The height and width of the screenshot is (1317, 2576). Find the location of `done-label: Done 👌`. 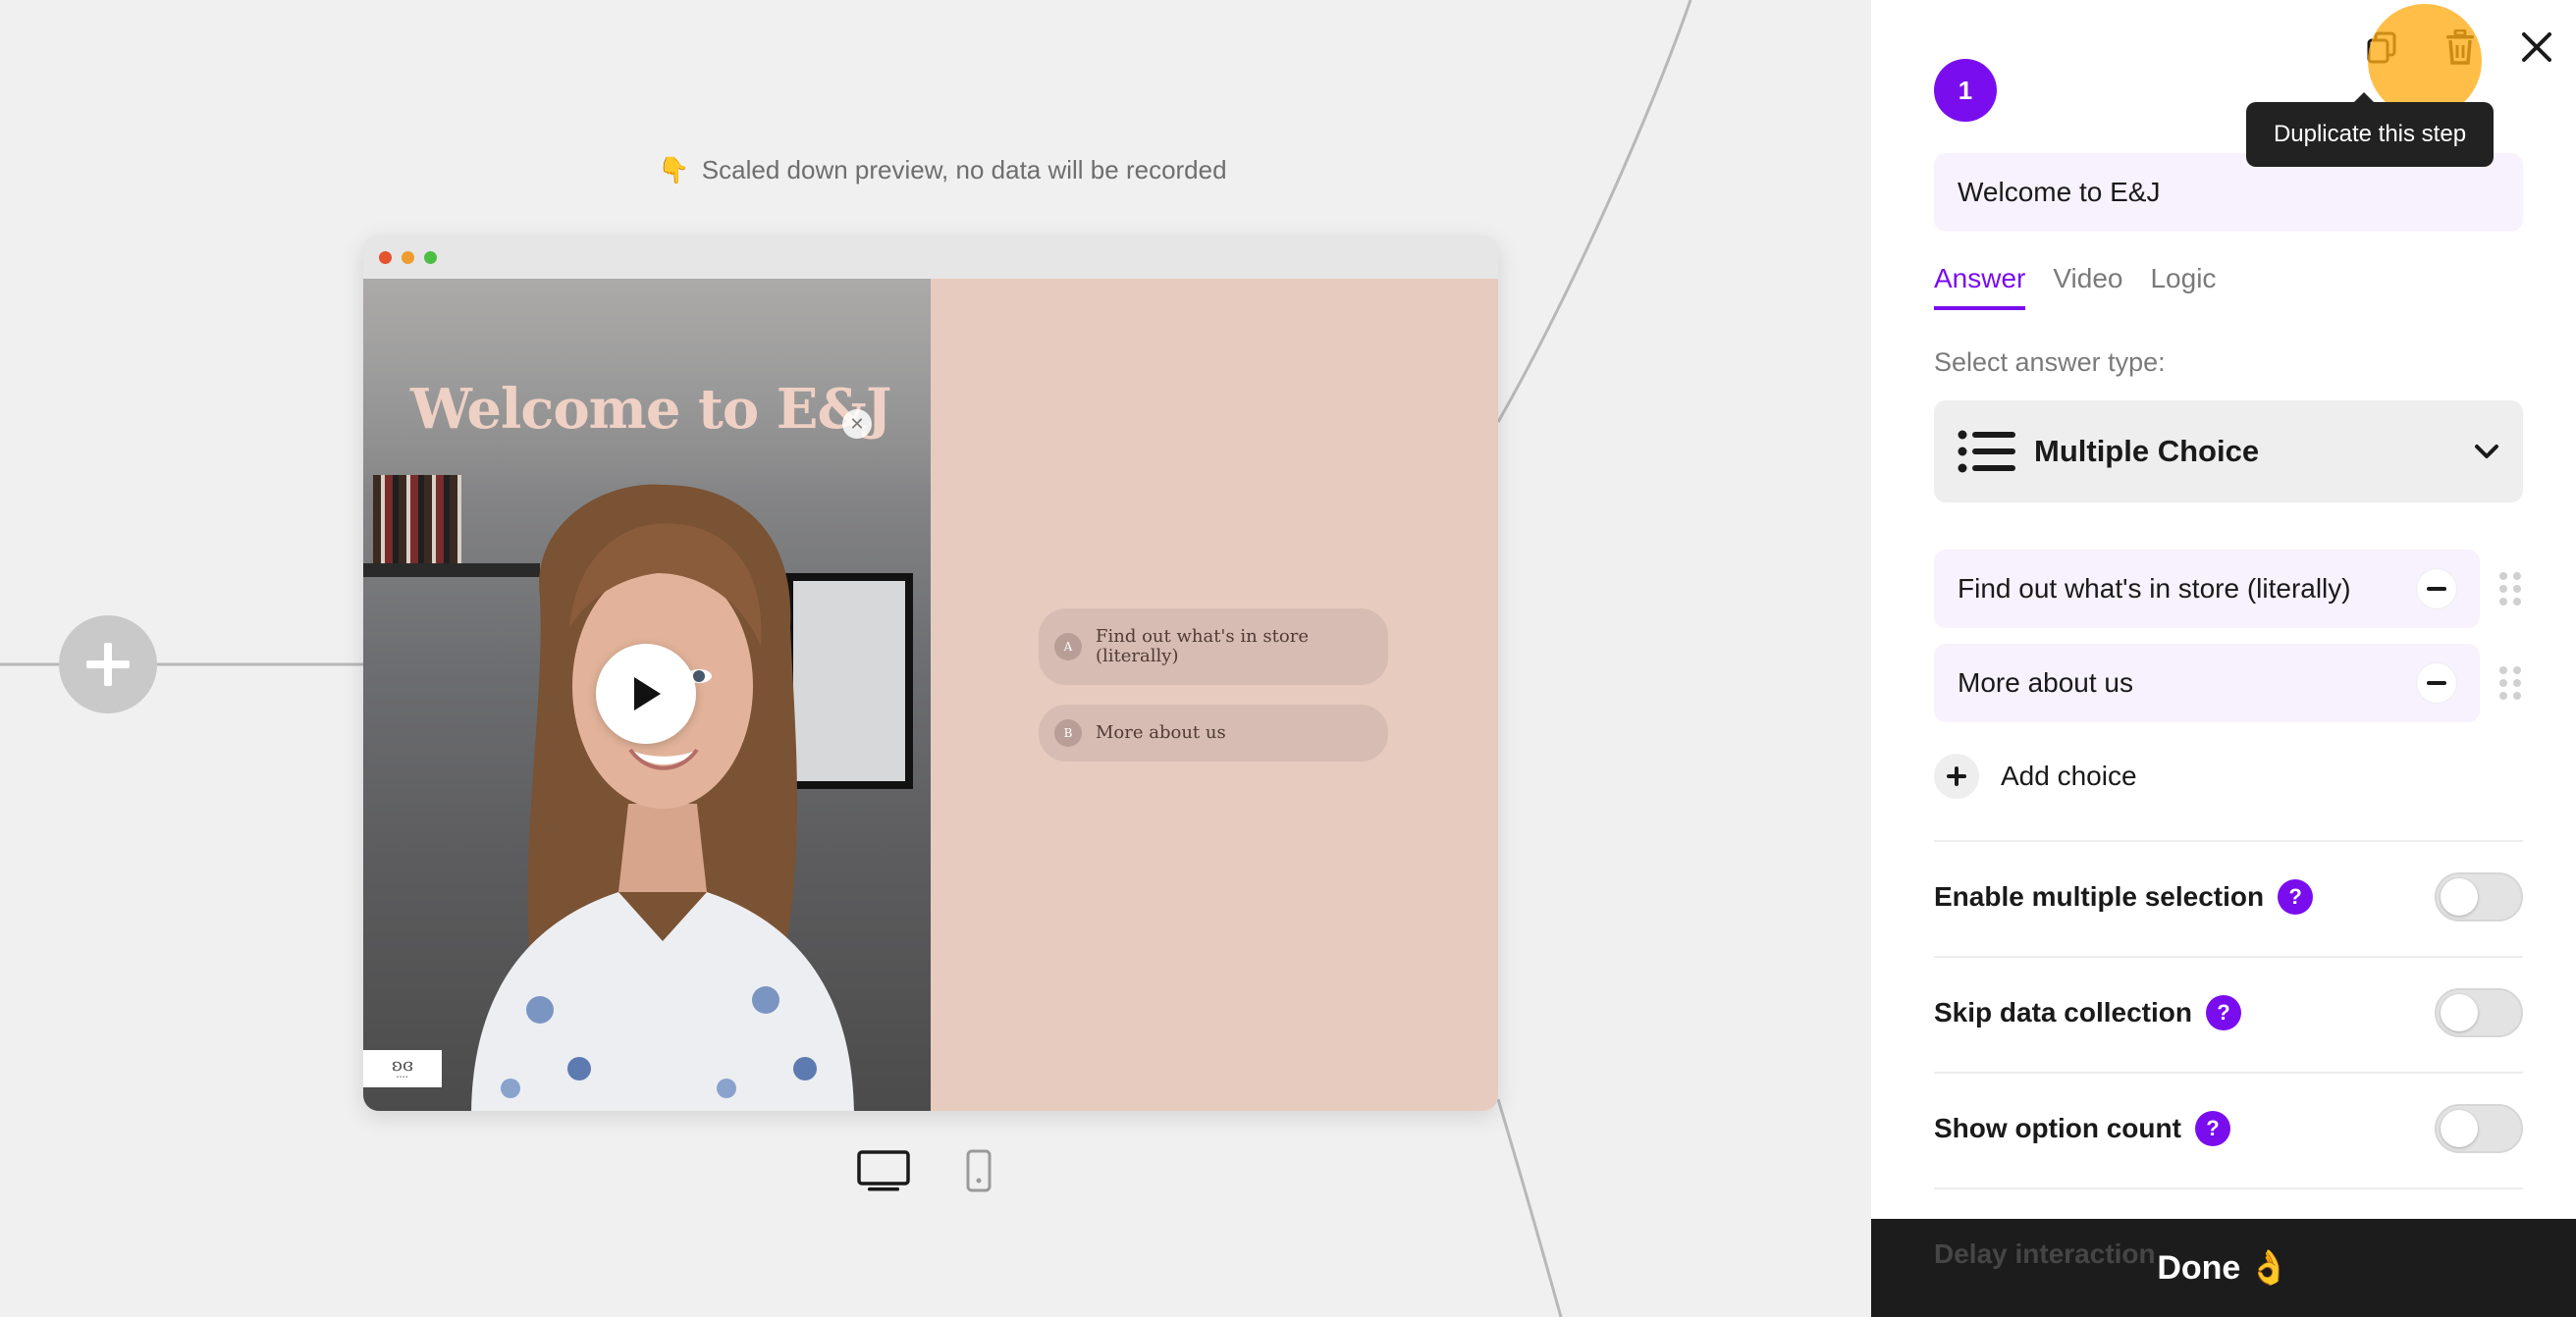

done-label: Done 👌 is located at coordinates (2223, 1268).